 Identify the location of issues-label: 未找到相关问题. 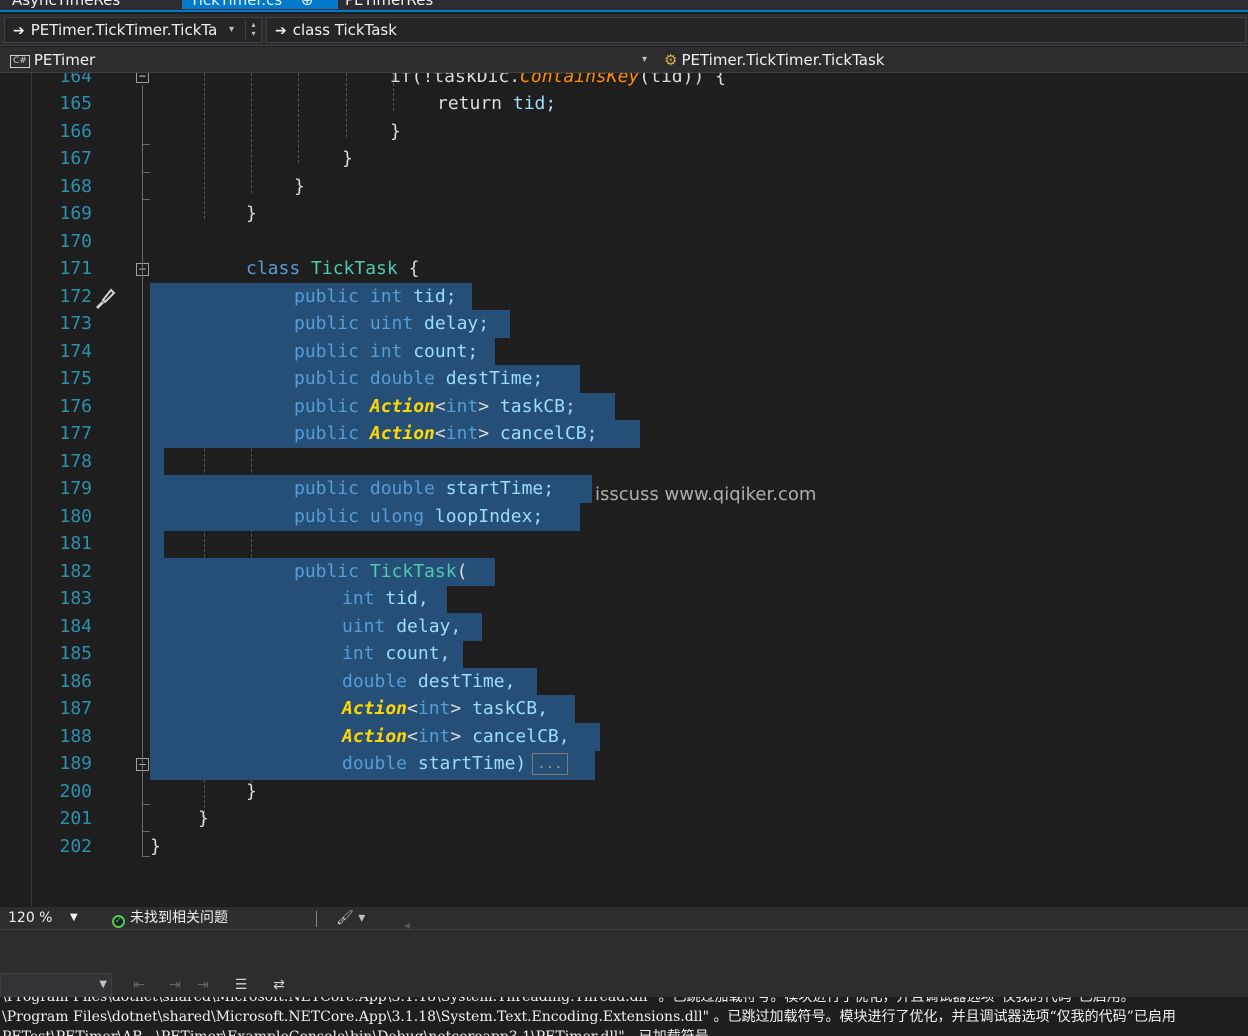
(179, 918).